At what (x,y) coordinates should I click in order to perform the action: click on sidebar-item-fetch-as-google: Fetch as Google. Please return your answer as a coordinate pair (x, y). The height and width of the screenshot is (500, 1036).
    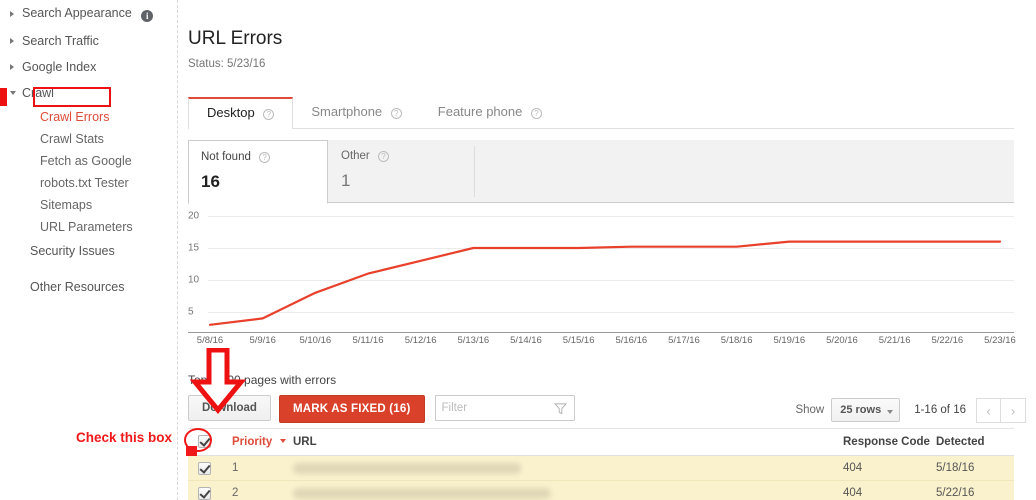
    Looking at the image, I should click on (88, 161).